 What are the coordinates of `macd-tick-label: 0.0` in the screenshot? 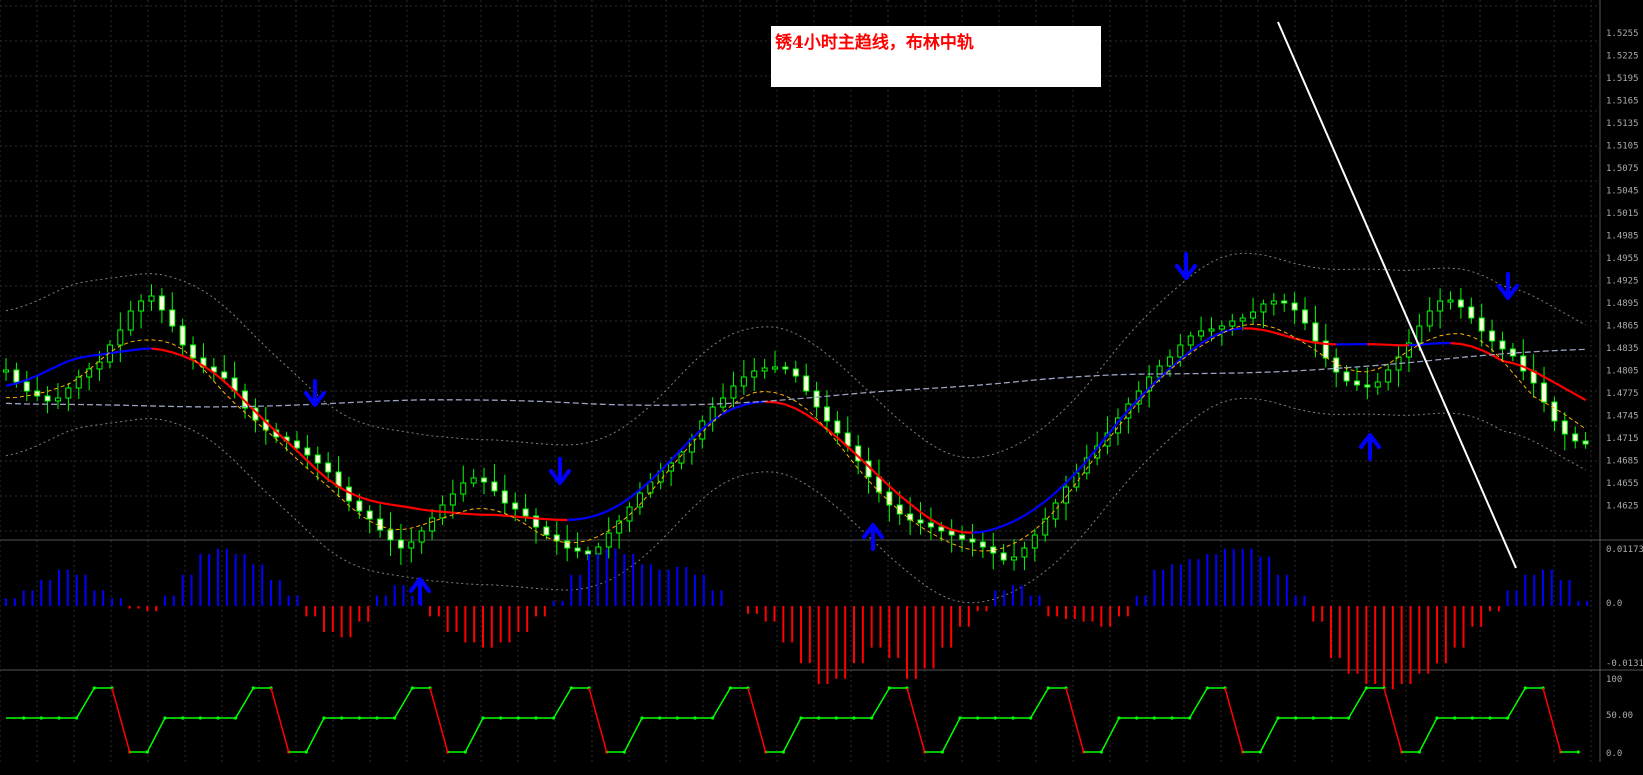 It's located at (1614, 604).